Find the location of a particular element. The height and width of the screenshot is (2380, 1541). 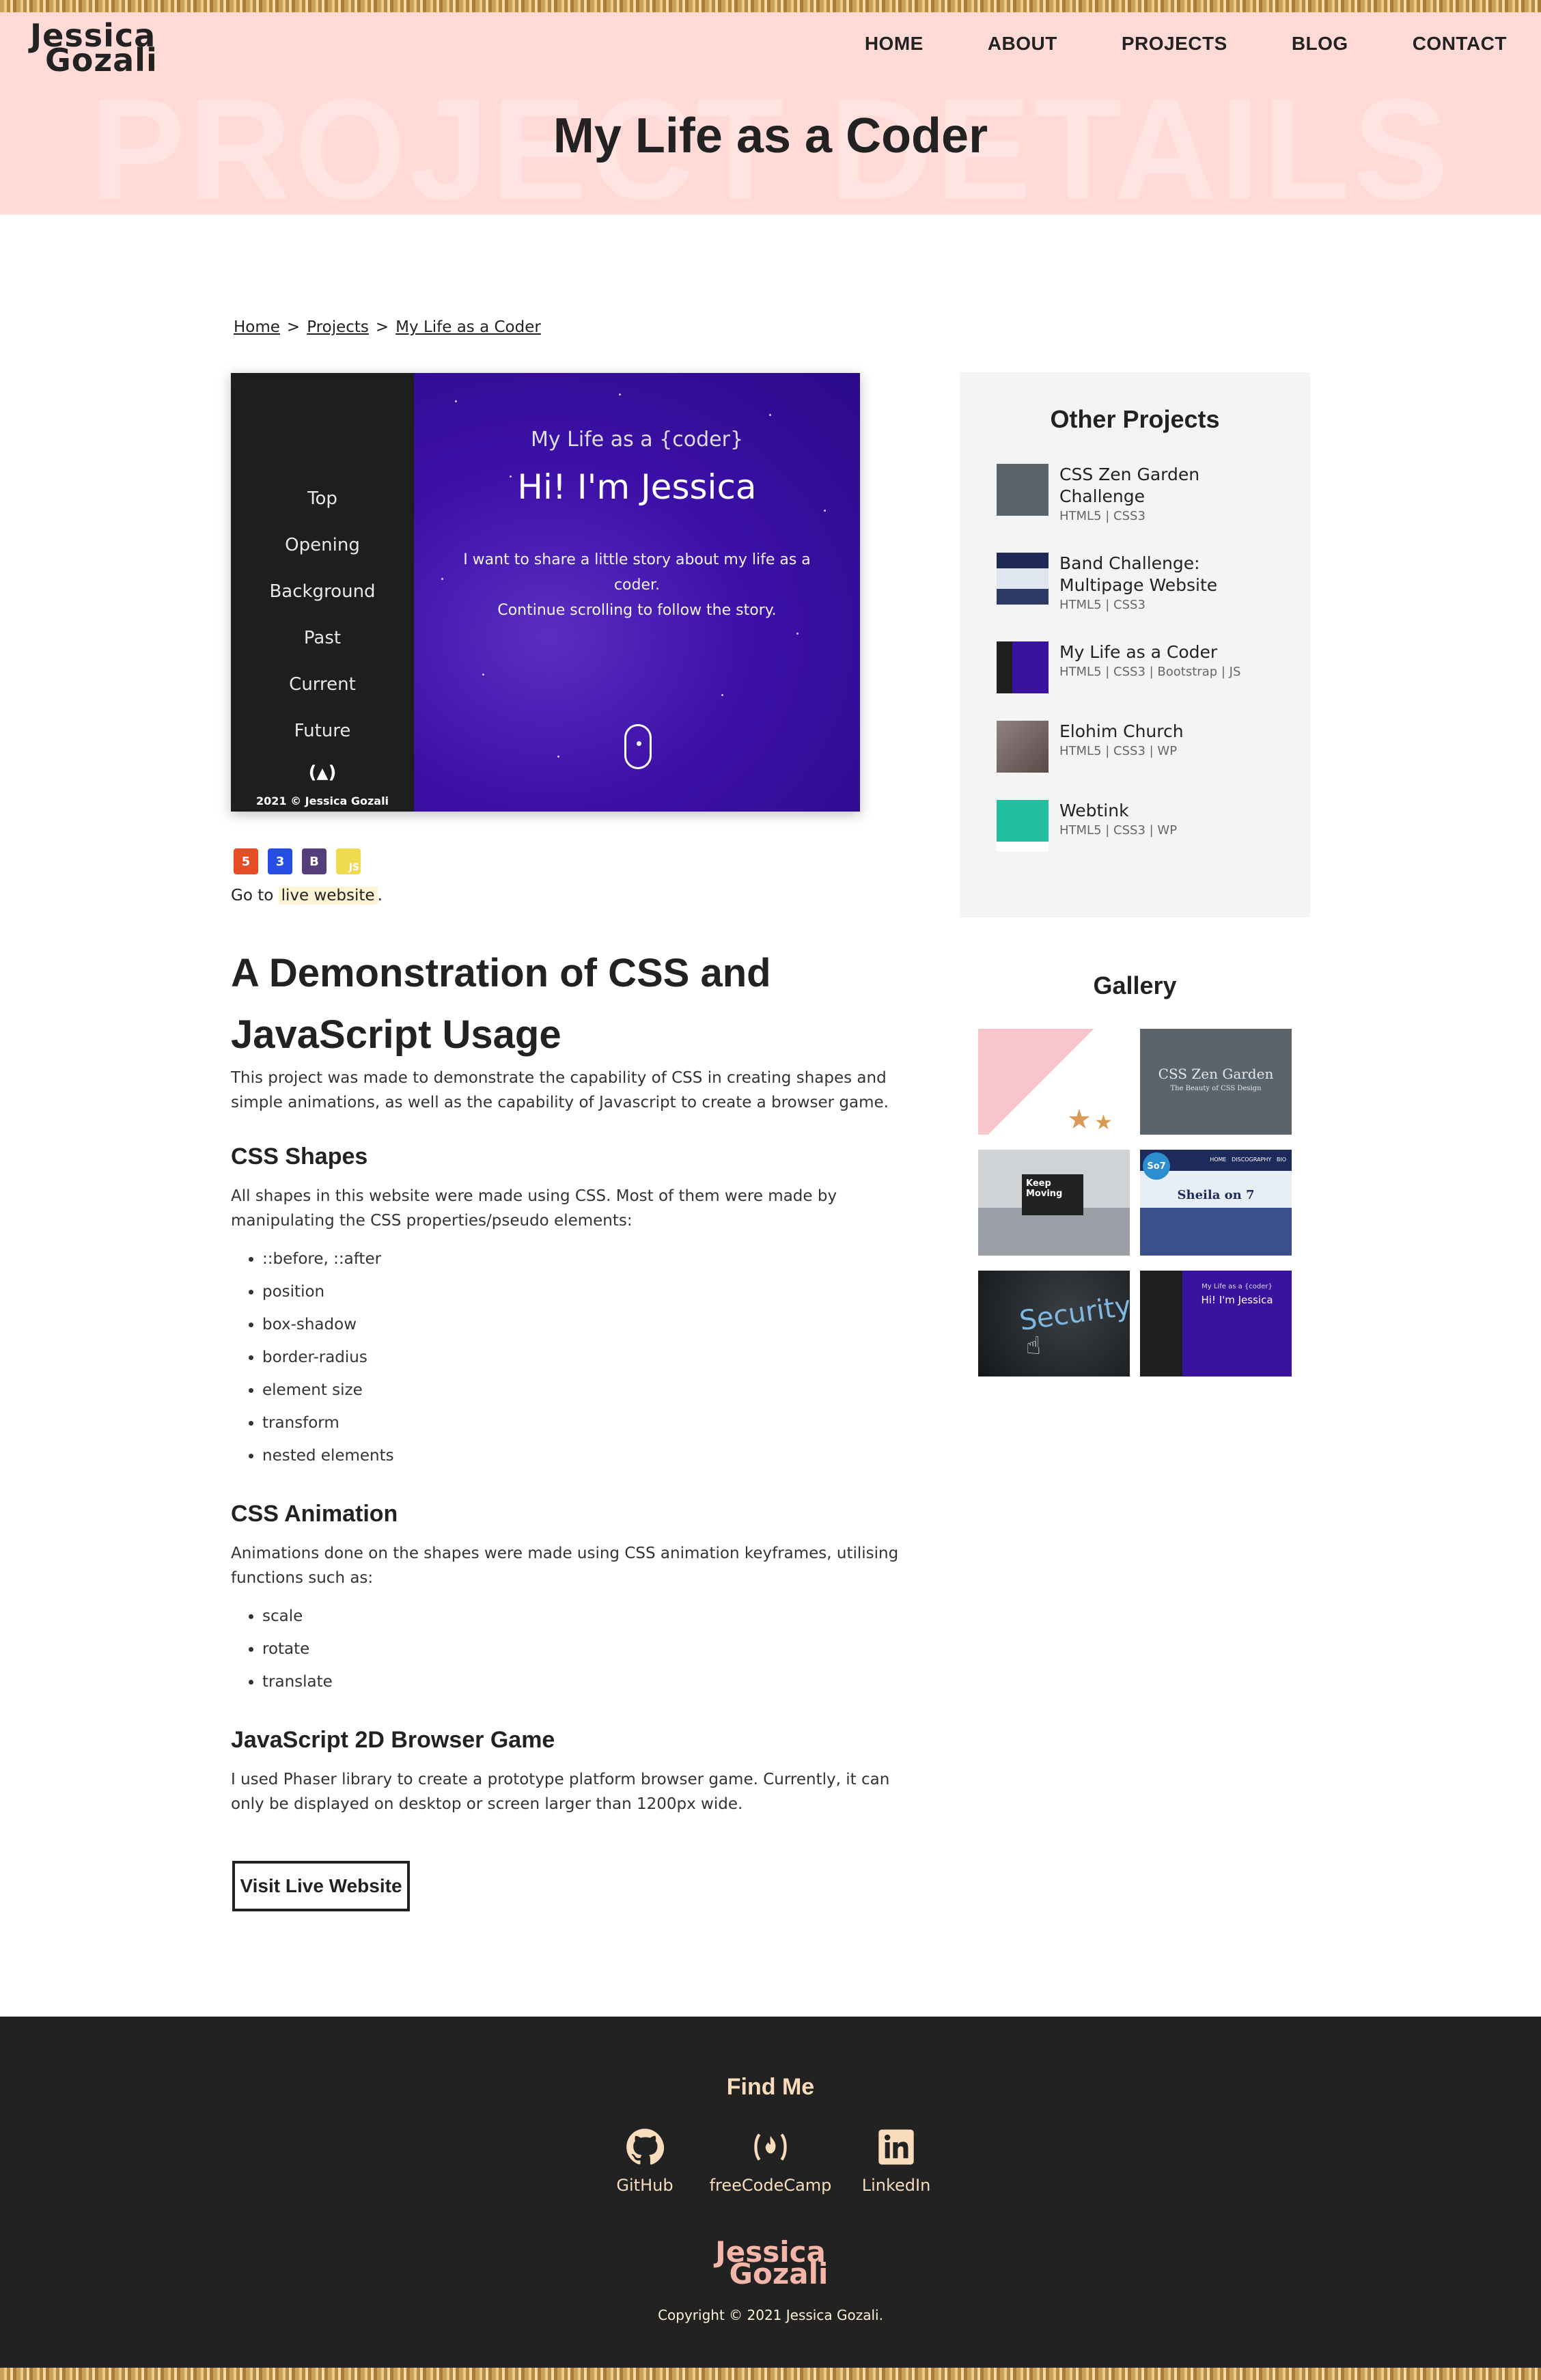

list-item: position is located at coordinates (591, 1291).